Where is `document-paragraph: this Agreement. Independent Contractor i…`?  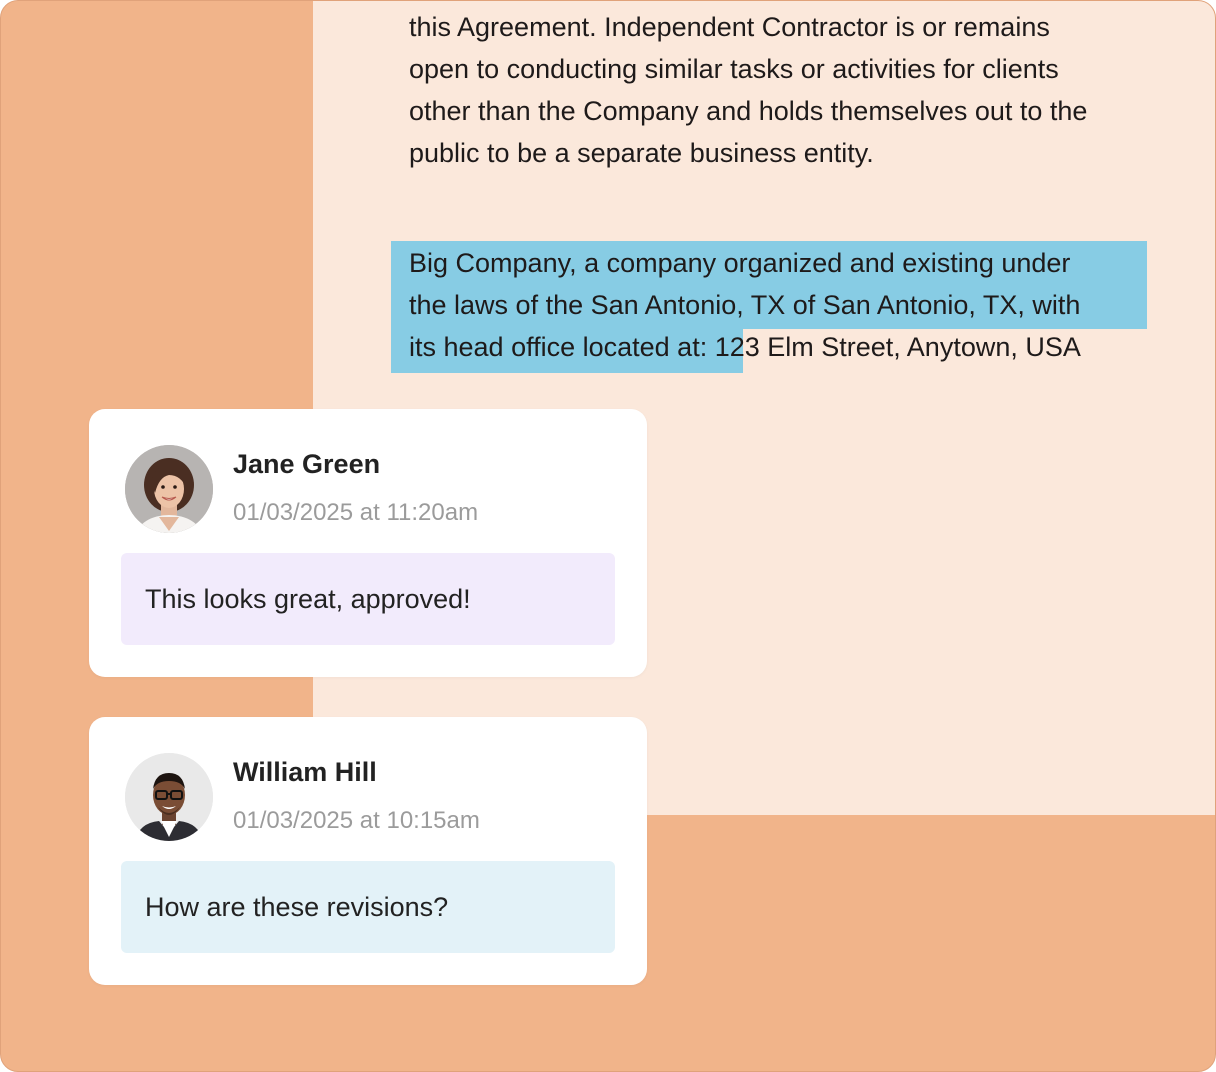
document-paragraph: this Agreement. Independent Contractor i… is located at coordinates (804, 90).